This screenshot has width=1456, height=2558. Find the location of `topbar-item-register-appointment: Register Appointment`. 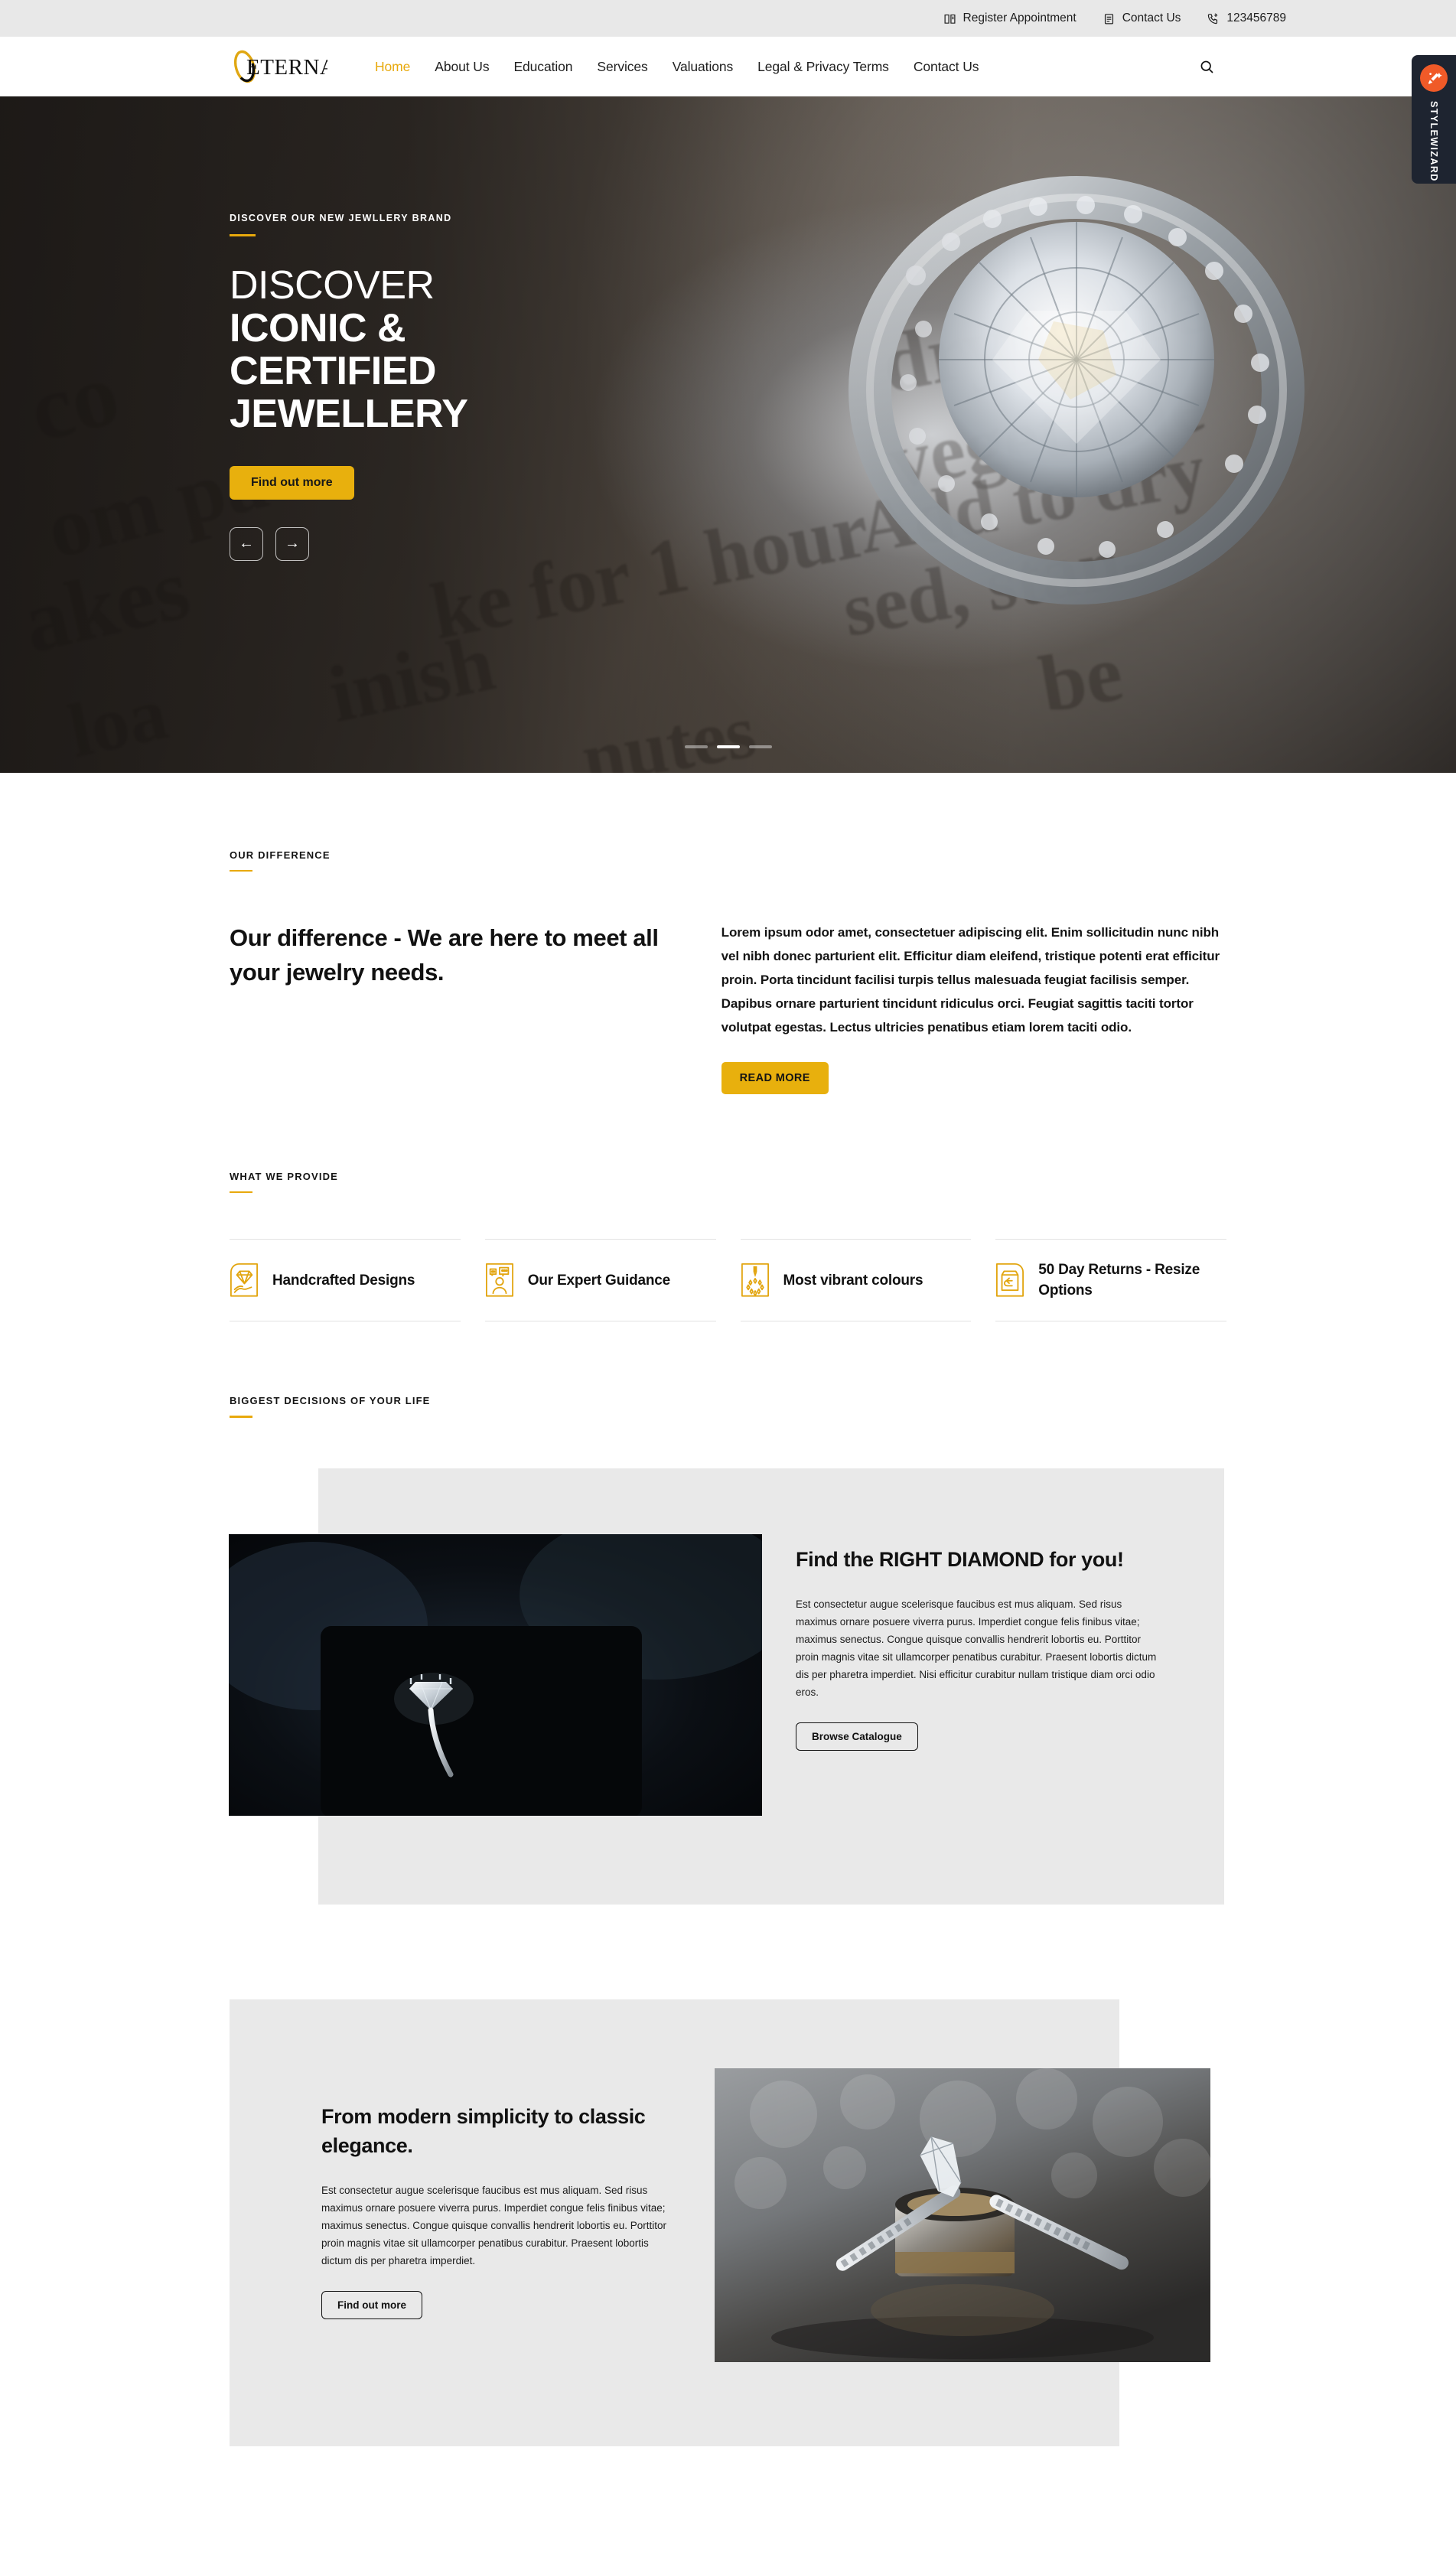

topbar-item-register-appointment: Register Appointment is located at coordinates (1010, 18).